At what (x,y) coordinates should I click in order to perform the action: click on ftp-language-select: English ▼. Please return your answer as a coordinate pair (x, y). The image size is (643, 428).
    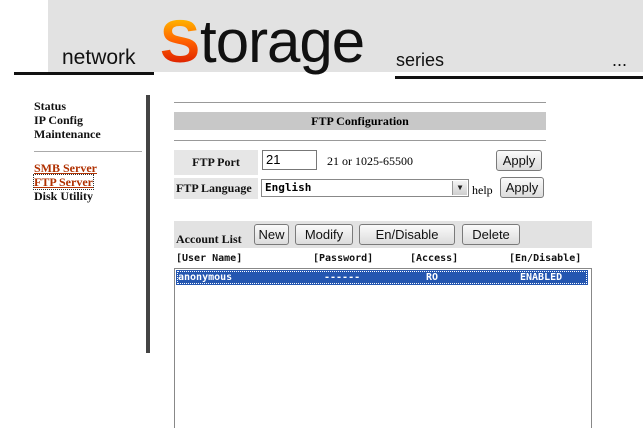
    Looking at the image, I should click on (365, 188).